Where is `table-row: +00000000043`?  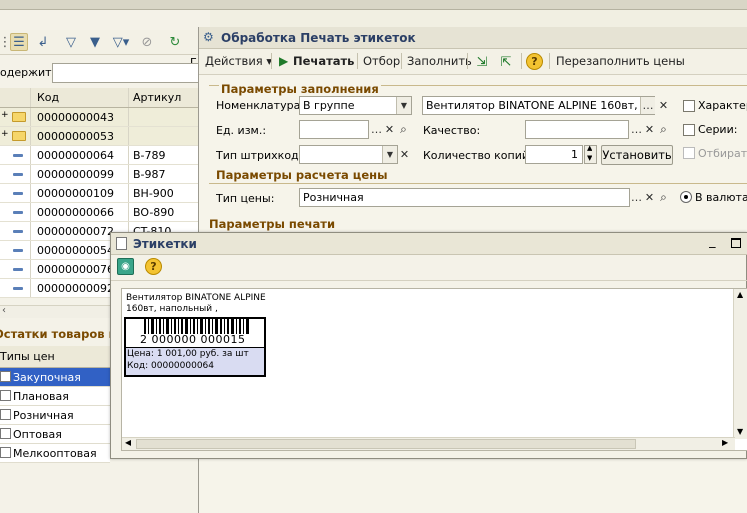 table-row: +00000000043 is located at coordinates (105, 117).